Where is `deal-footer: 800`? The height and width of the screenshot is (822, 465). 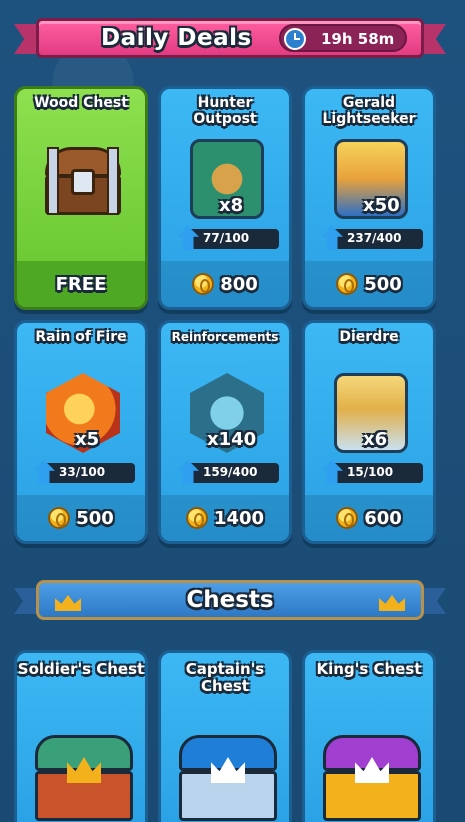 deal-footer: 800 is located at coordinates (225, 284).